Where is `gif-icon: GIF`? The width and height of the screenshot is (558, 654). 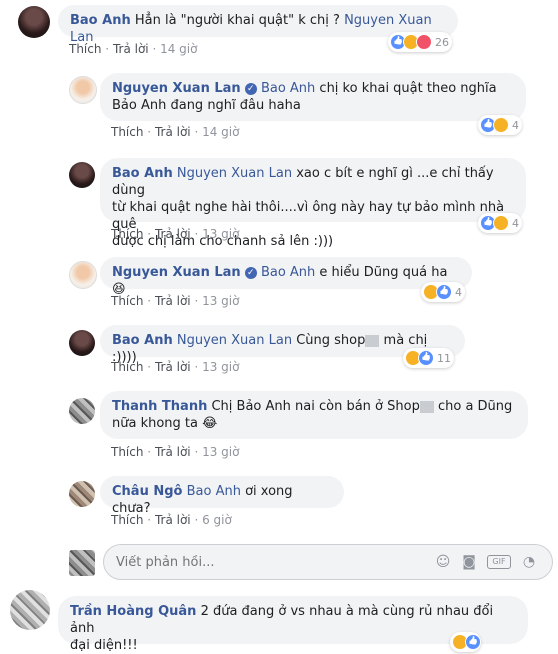 gif-icon: GIF is located at coordinates (499, 562).